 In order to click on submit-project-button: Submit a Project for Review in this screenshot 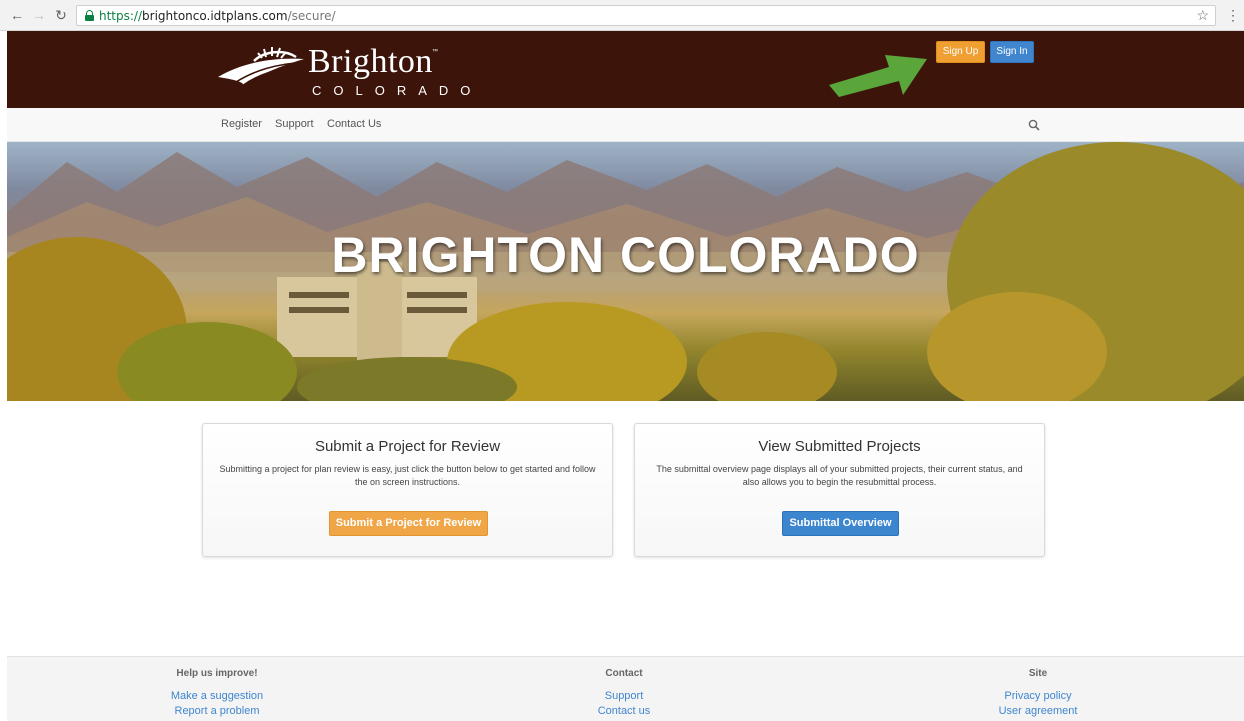, I will do `click(408, 523)`.